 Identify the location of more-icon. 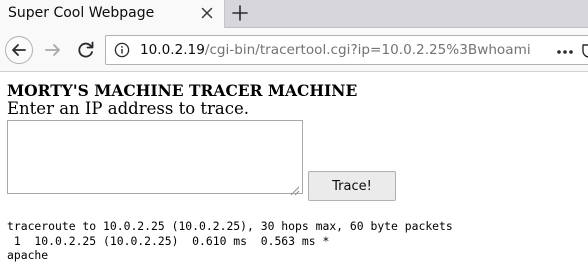
(565, 51).